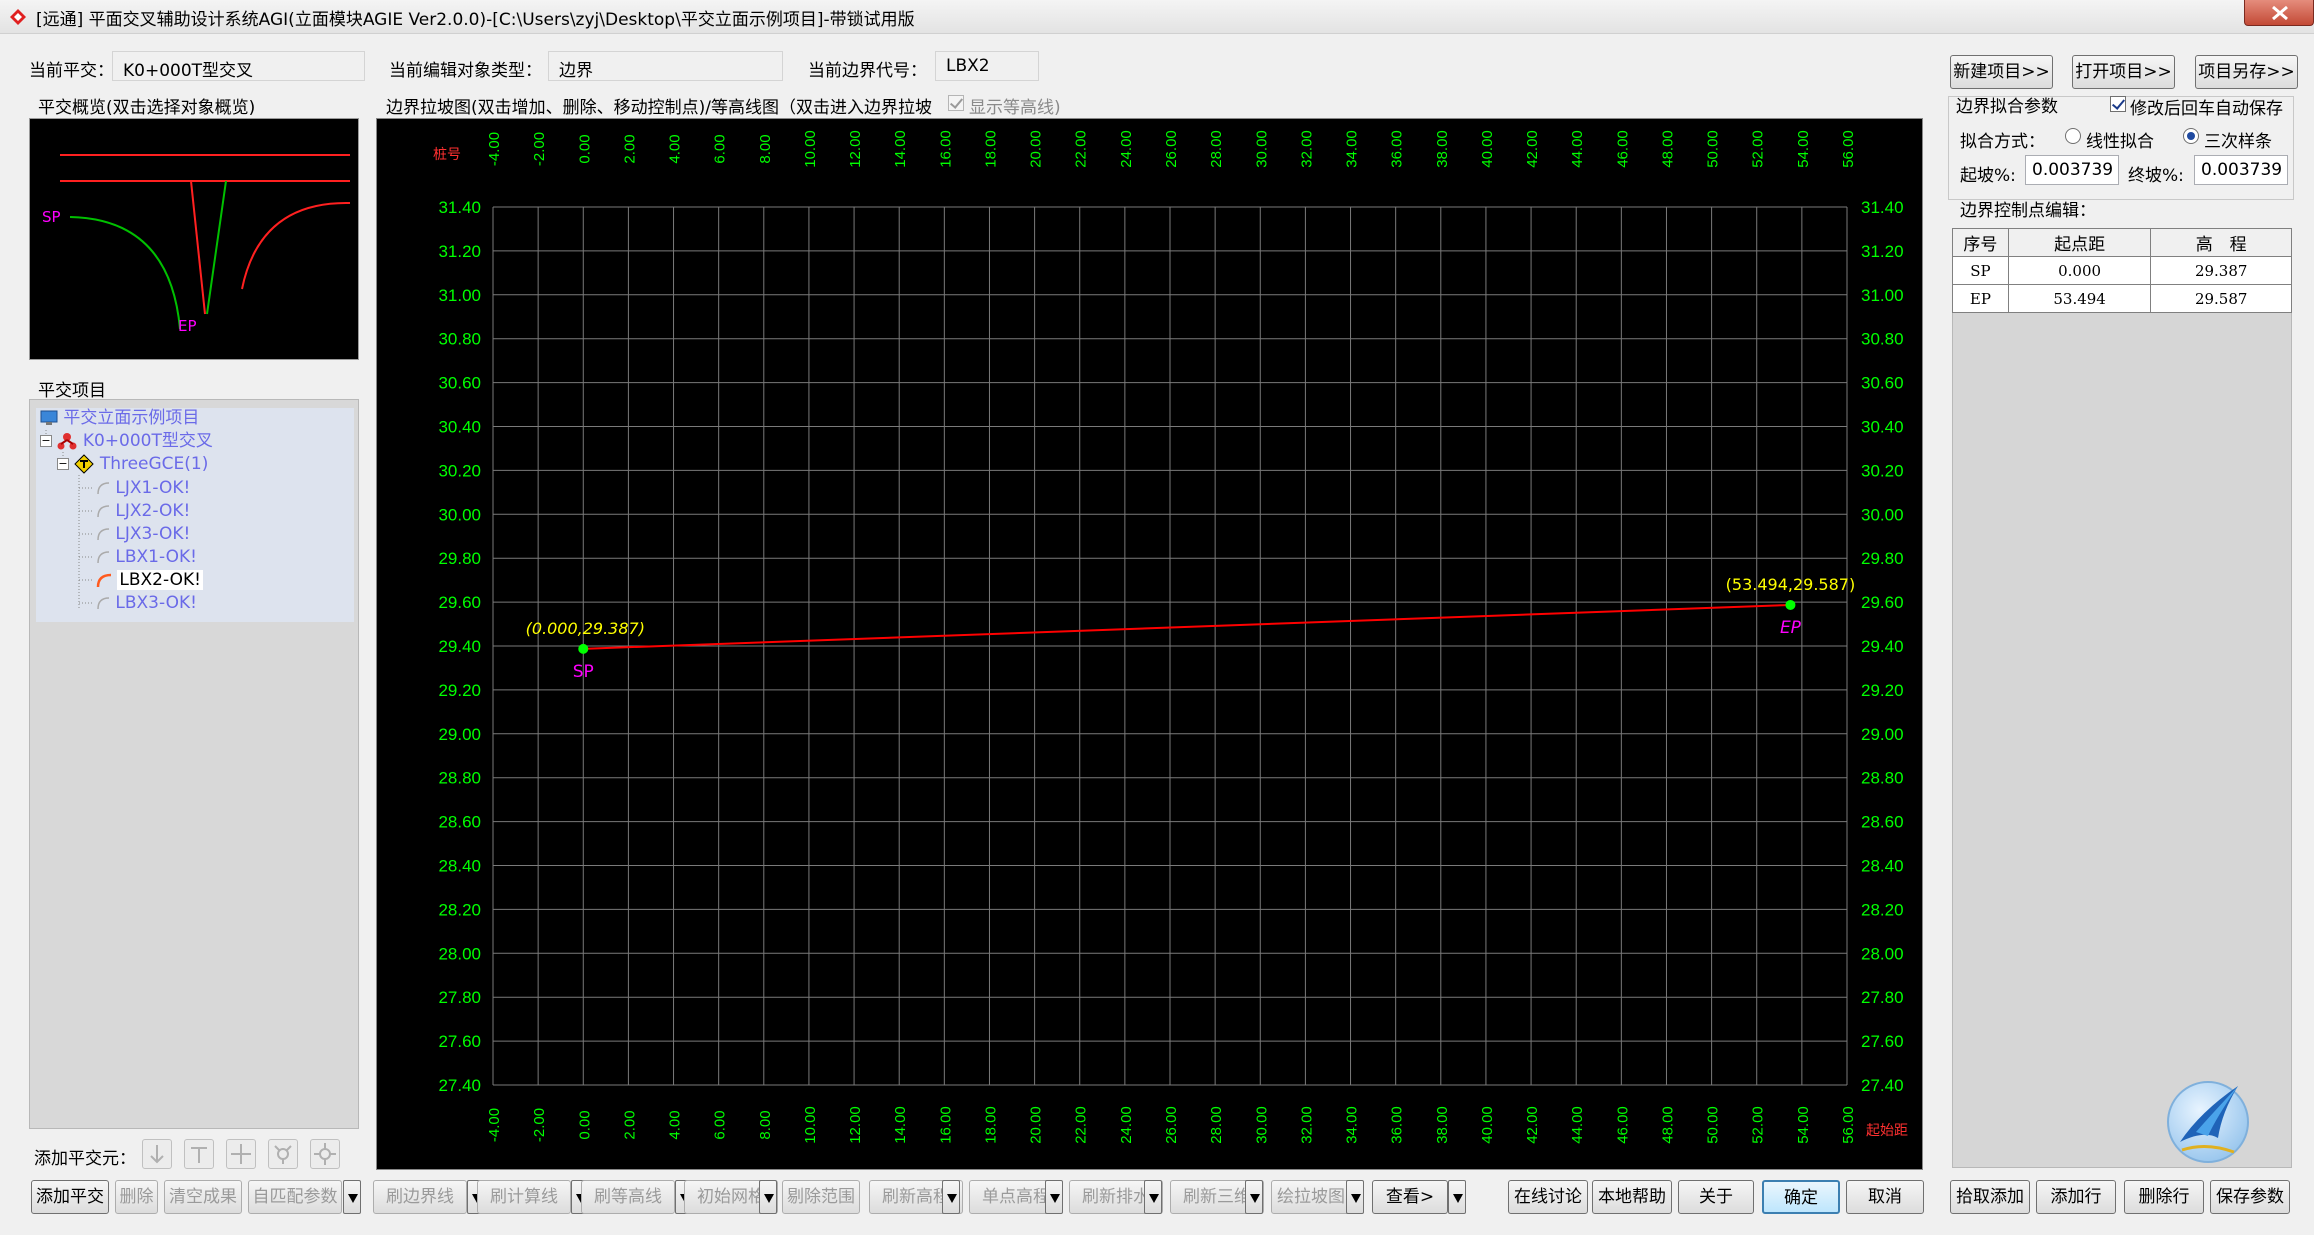  Describe the element at coordinates (325, 1154) in the screenshot. I see `roundabout-icon` at that location.